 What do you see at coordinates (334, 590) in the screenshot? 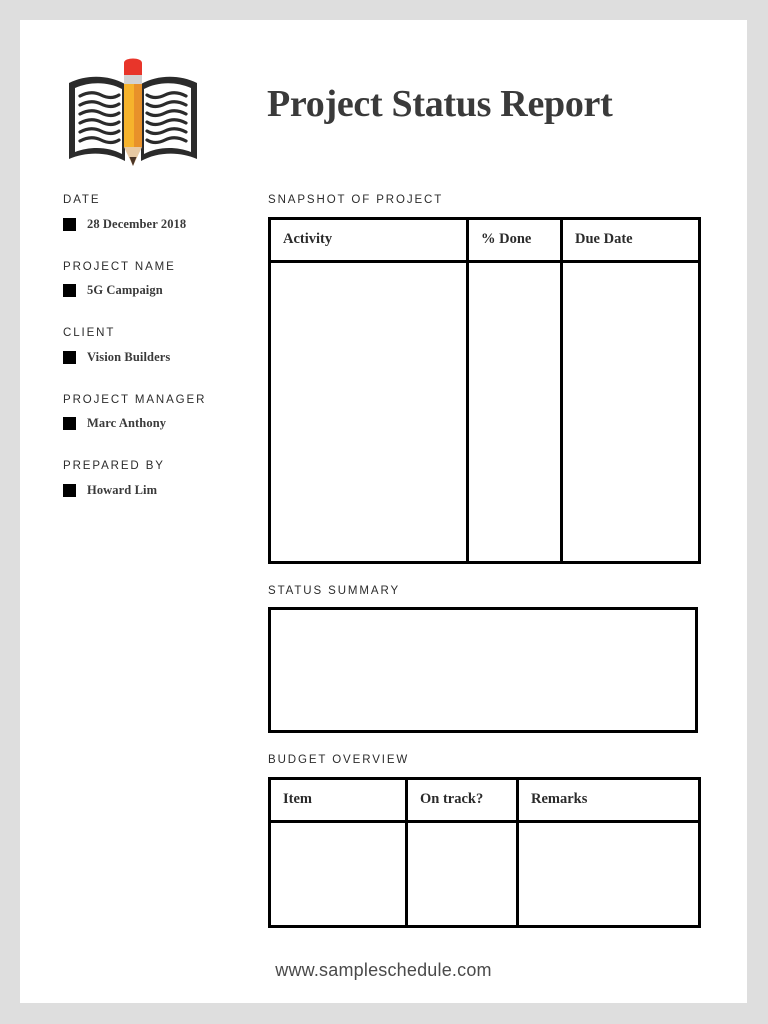
I see `status-summary-section-label: STATUS SUMMARY` at bounding box center [334, 590].